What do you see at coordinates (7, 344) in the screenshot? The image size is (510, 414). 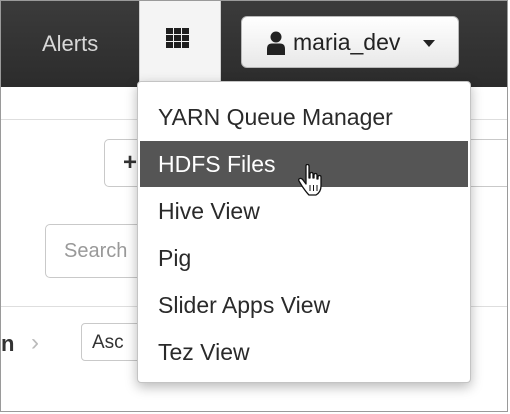 I see `breadcrumb-item: n` at bounding box center [7, 344].